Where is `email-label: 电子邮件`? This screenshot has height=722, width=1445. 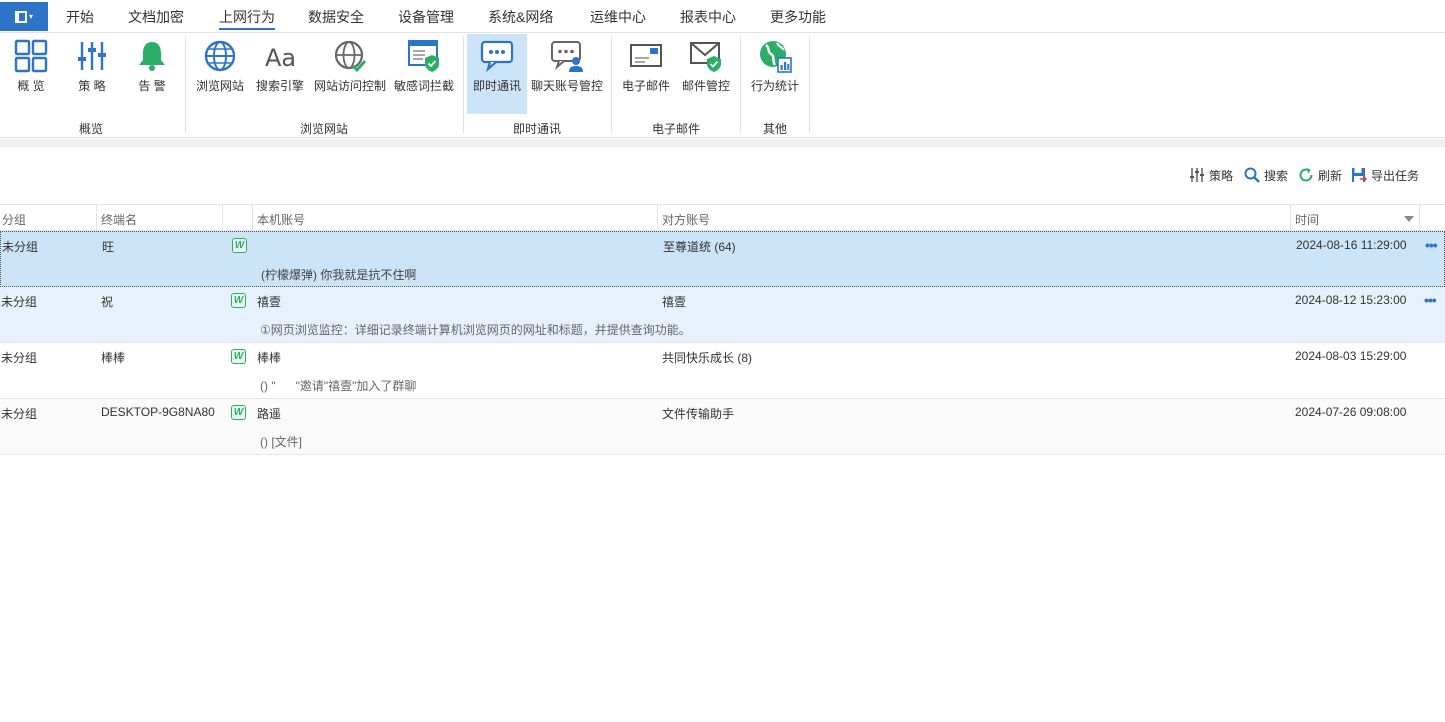
email-label: 电子邮件 is located at coordinates (645, 86).